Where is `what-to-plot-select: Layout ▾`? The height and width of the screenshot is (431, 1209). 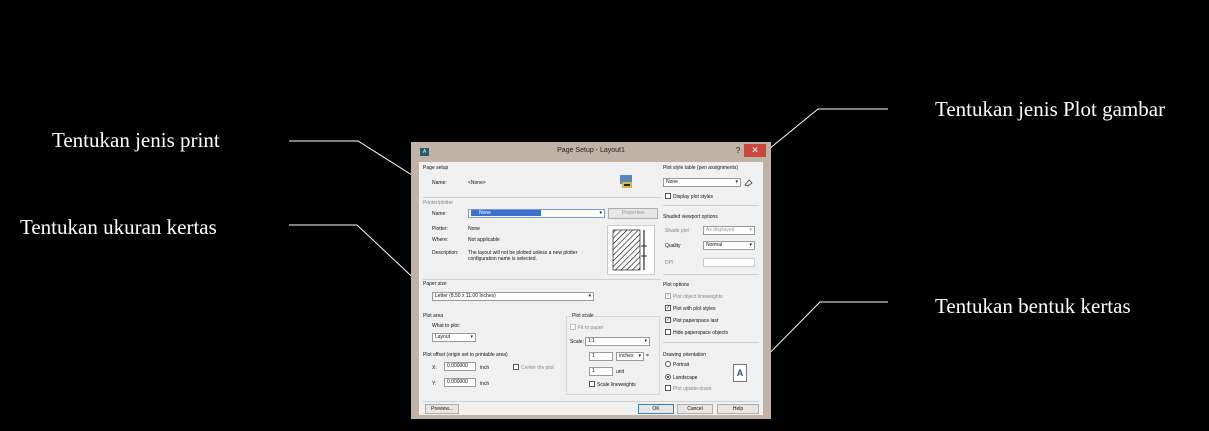 what-to-plot-select: Layout ▾ is located at coordinates (454, 337).